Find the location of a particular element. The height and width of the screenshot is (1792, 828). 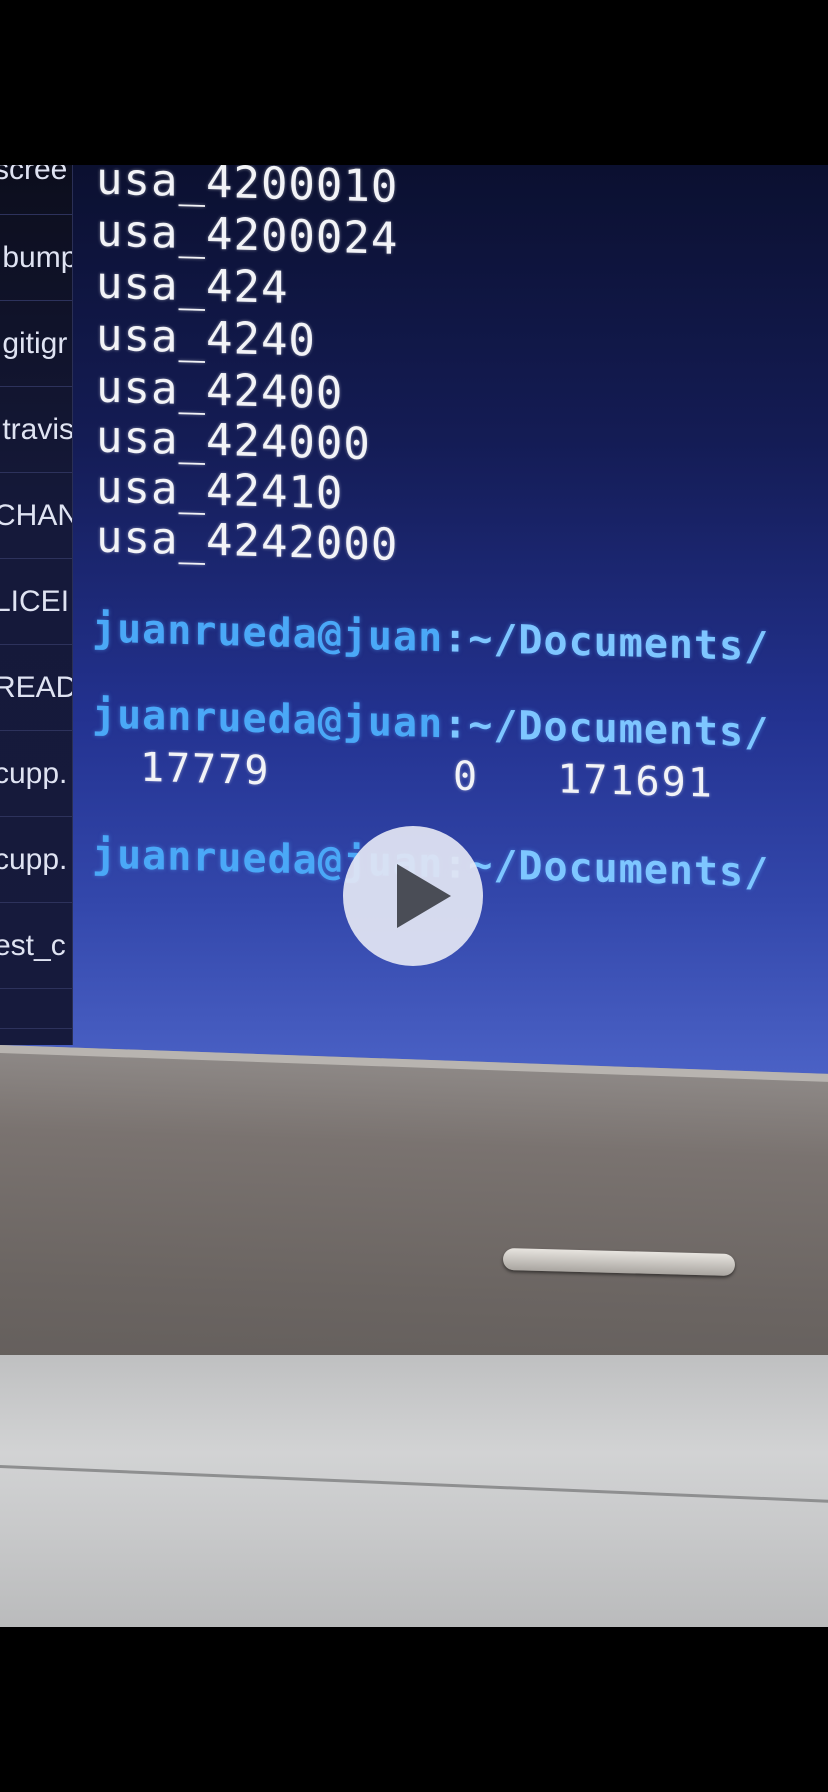

sidebar-item: LICEI is located at coordinates (36, 602).